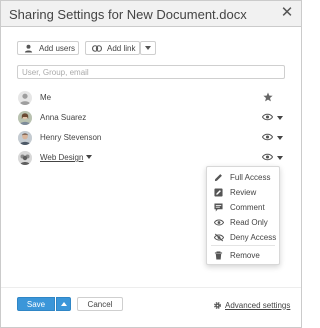 The height and width of the screenshot is (328, 320). Describe the element at coordinates (57, 48) in the screenshot. I see `add-users-label: Add users` at that location.